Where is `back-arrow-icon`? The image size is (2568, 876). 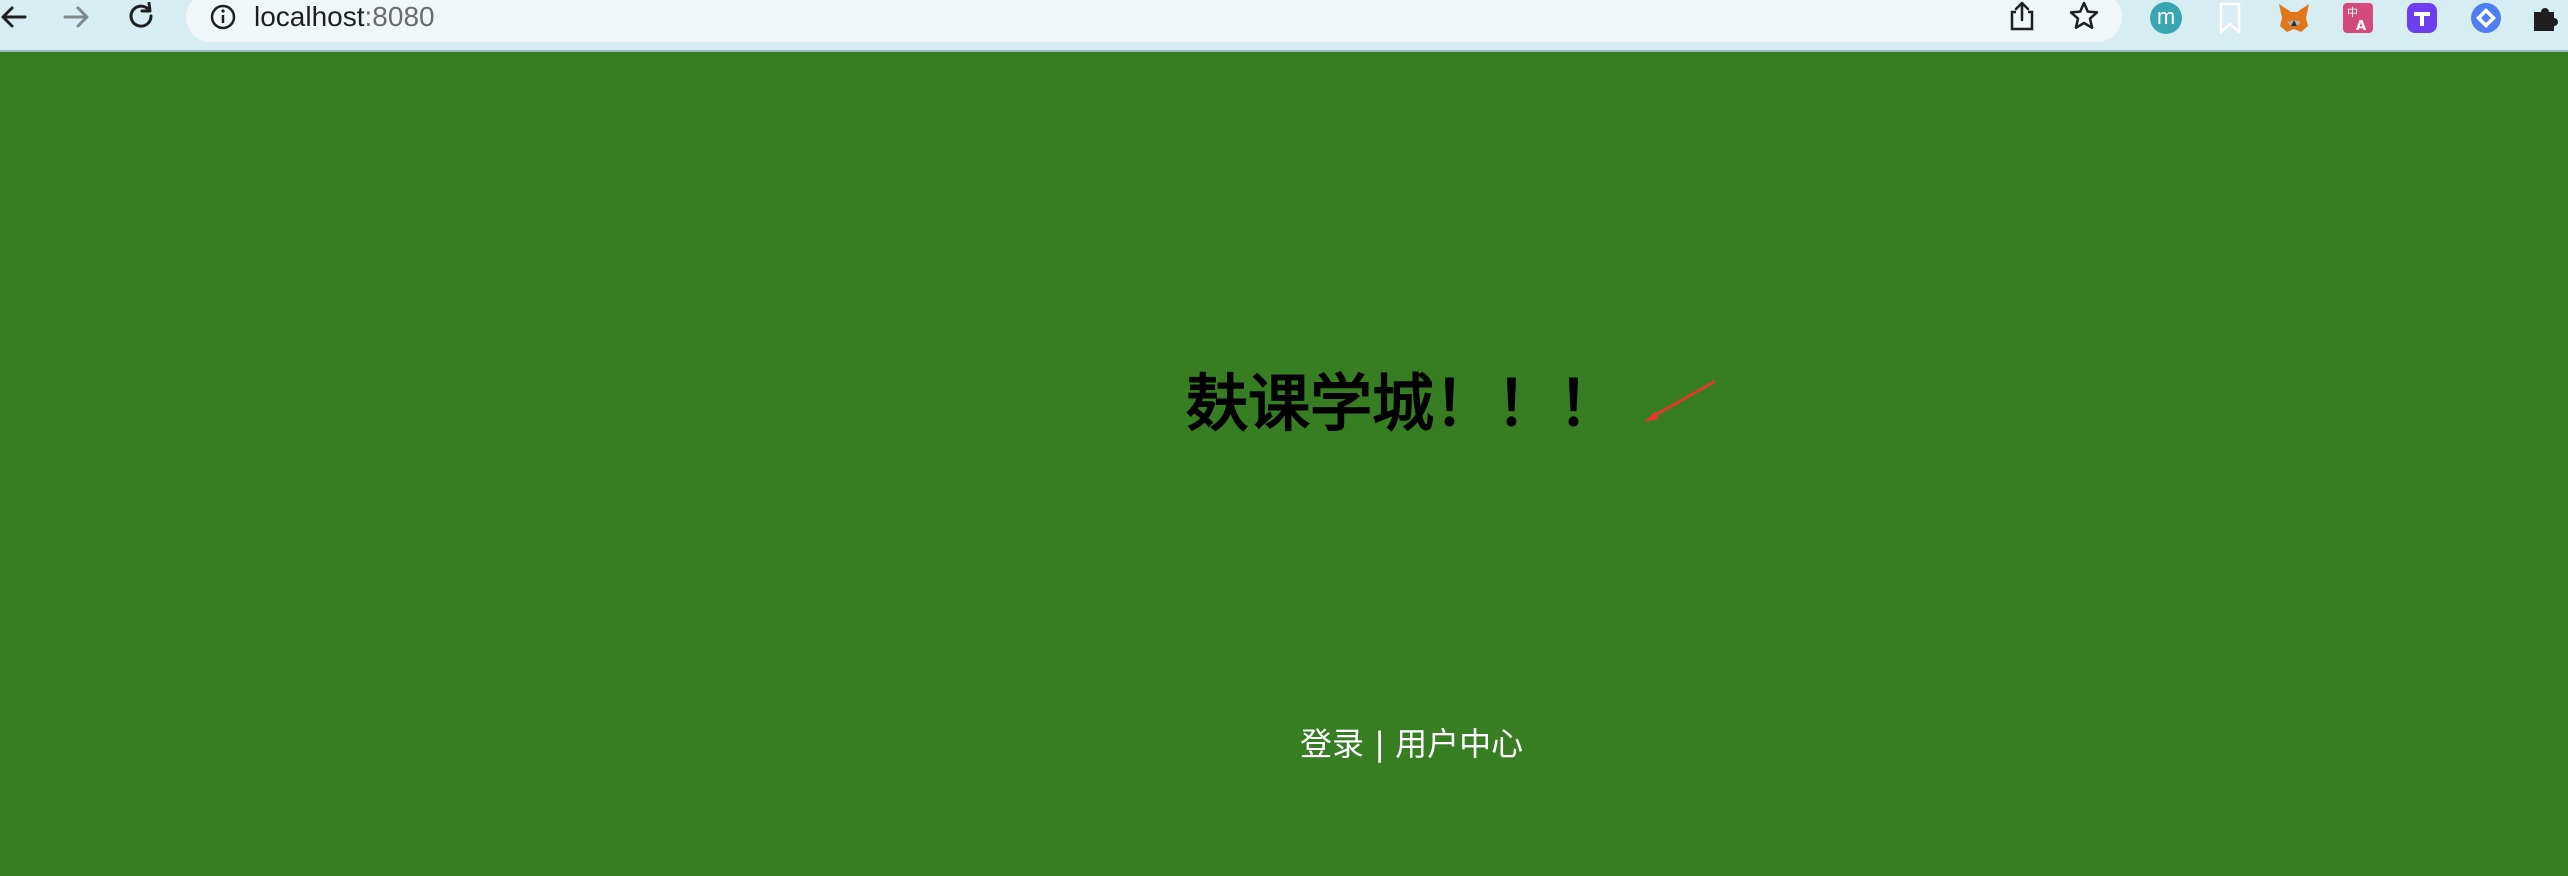
back-arrow-icon is located at coordinates (14, 17).